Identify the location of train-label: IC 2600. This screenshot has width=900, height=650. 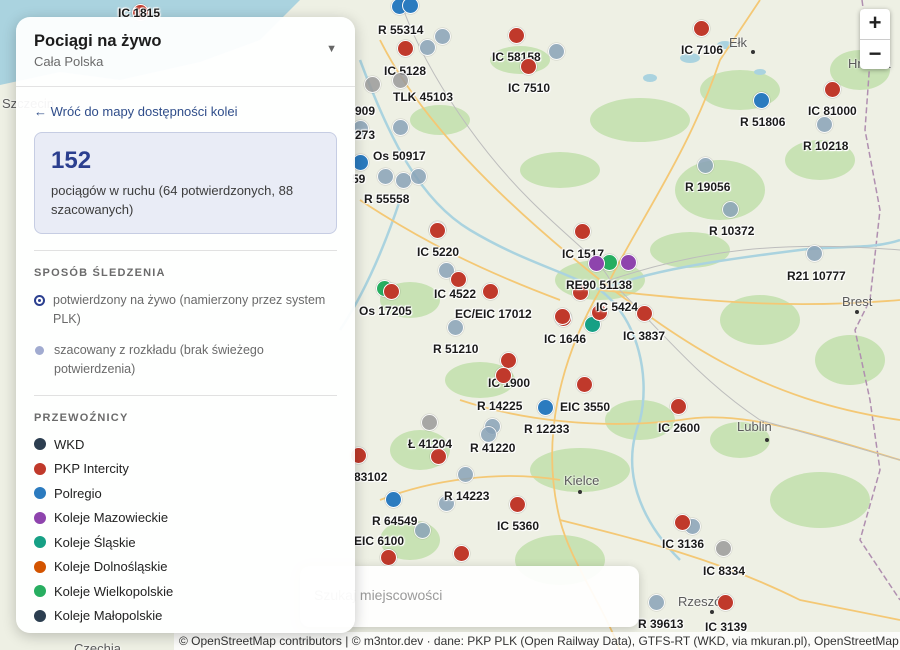
(679, 428).